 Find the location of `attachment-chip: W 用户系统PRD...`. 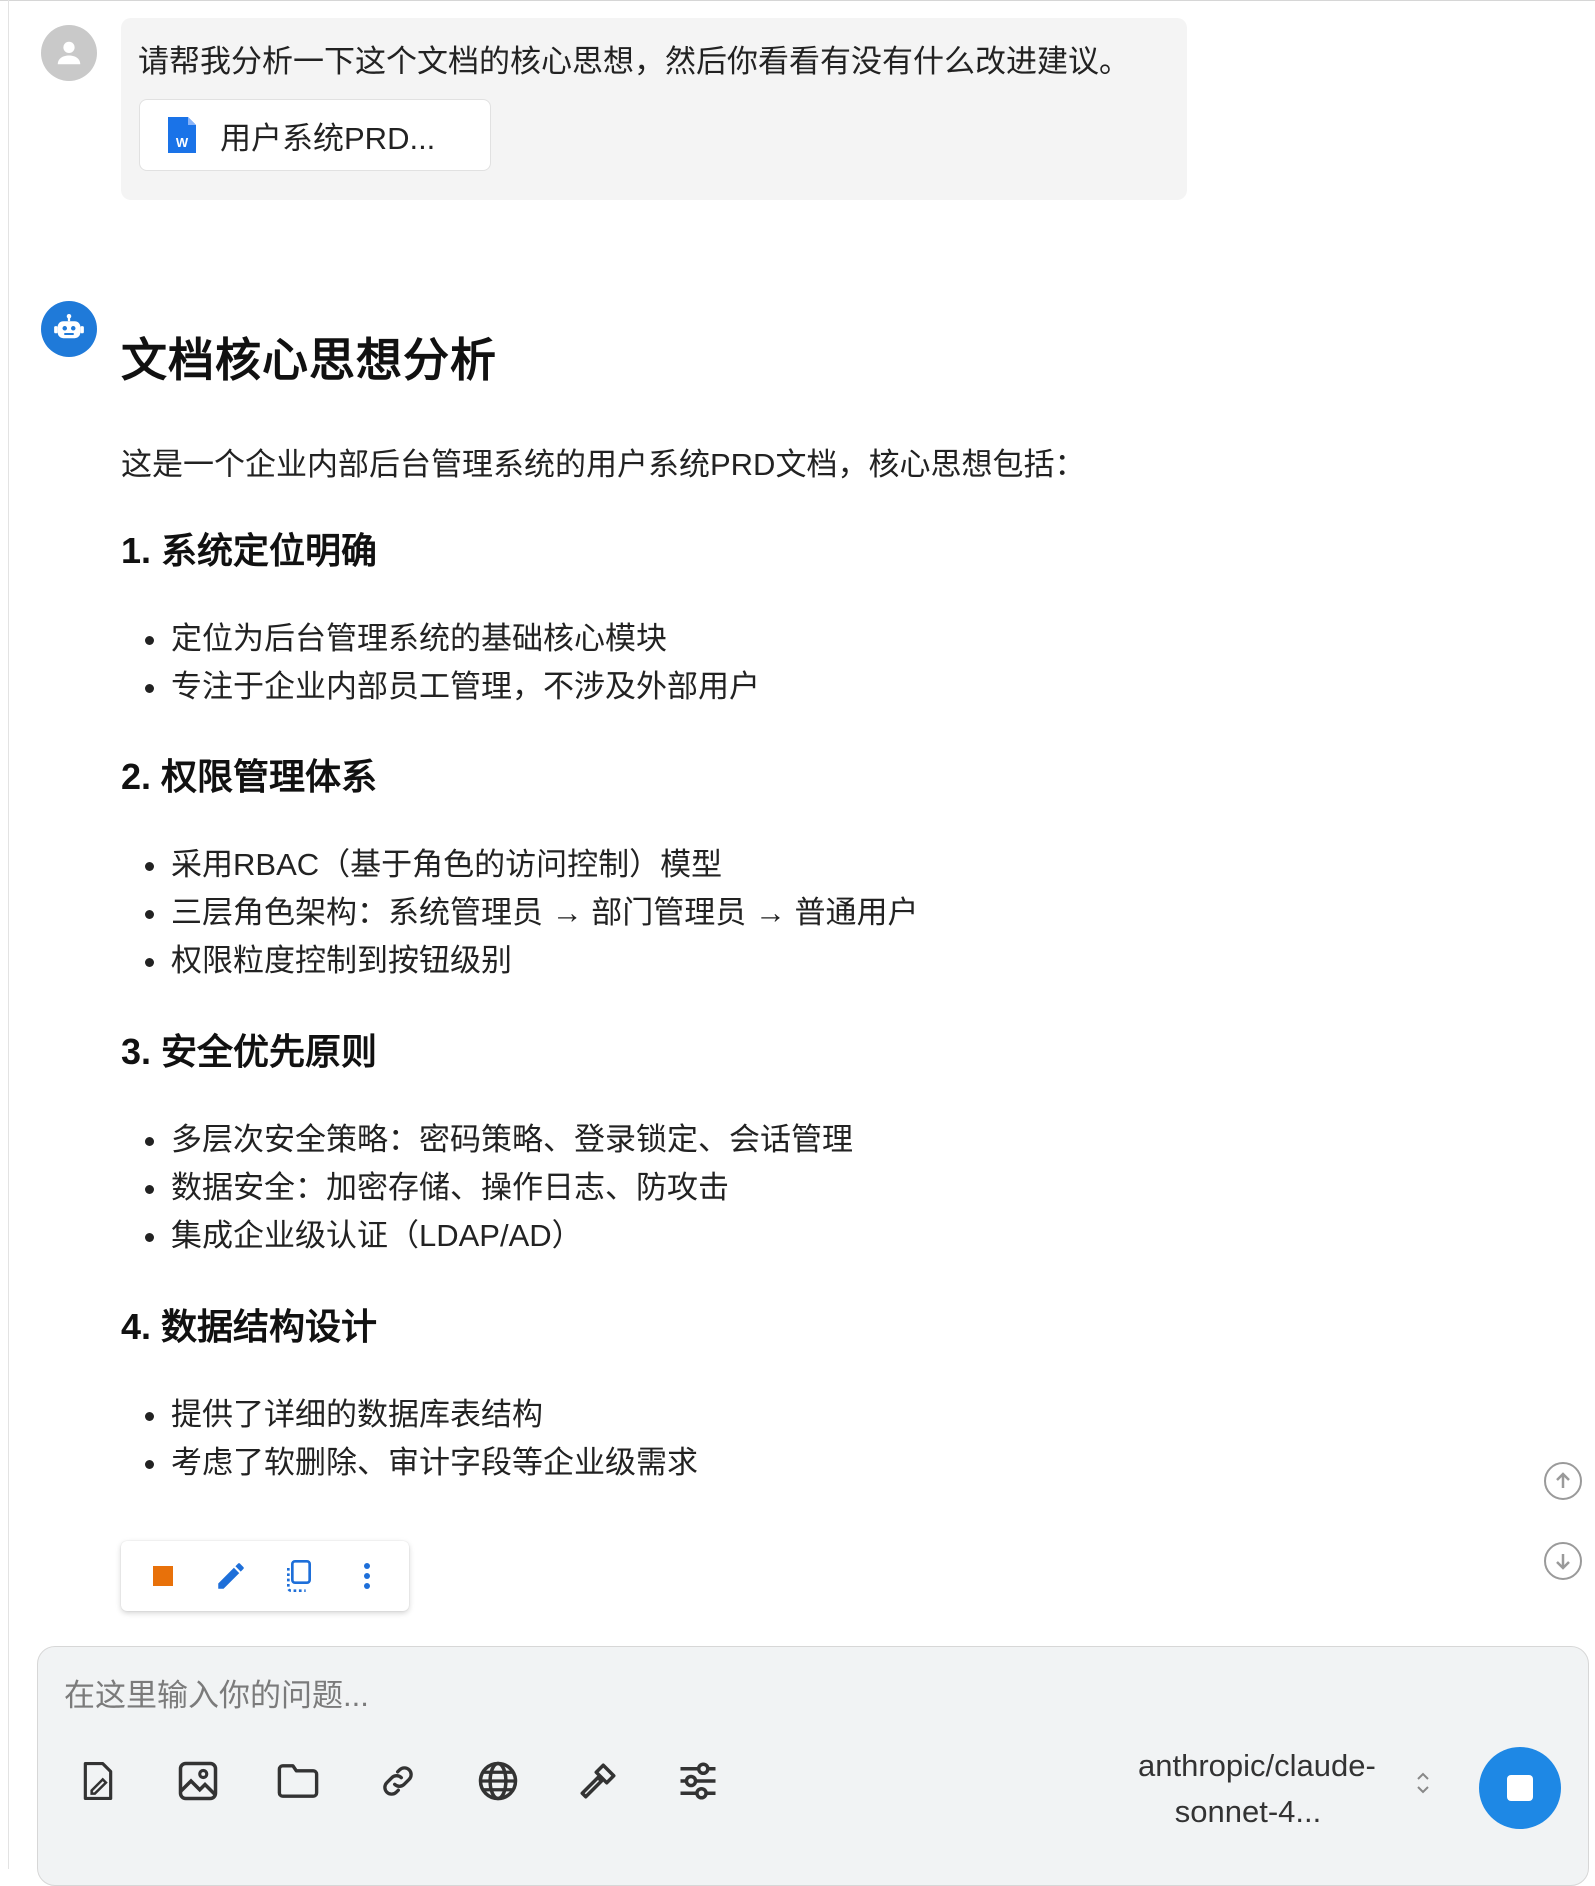

attachment-chip: W 用户系统PRD... is located at coordinates (315, 135).